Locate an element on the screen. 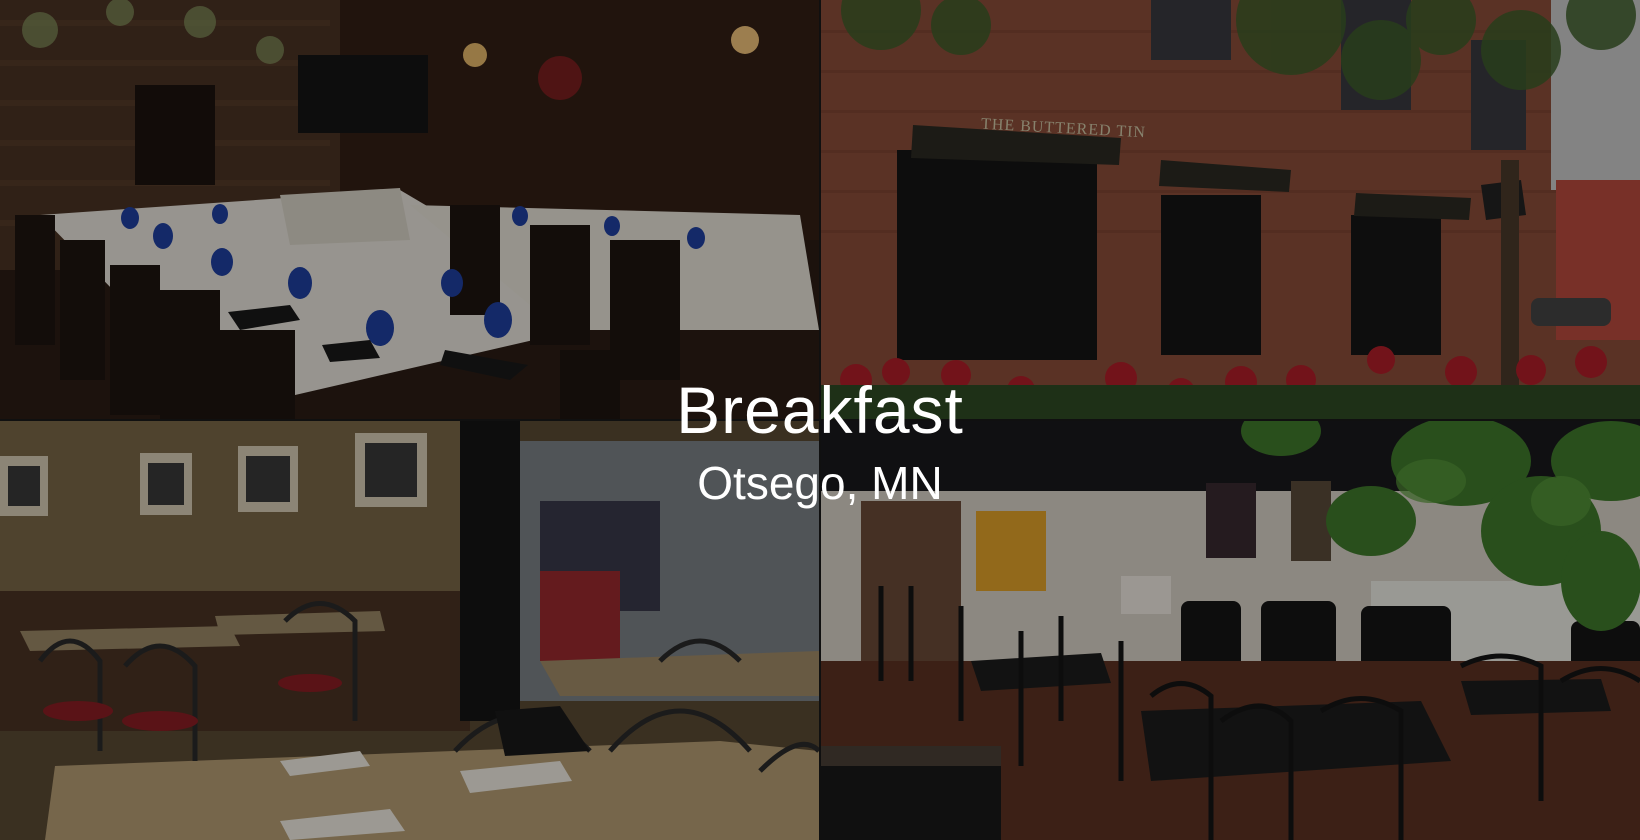 The image size is (1640, 840). page-title: Breakfast is located at coordinates (820, 410).